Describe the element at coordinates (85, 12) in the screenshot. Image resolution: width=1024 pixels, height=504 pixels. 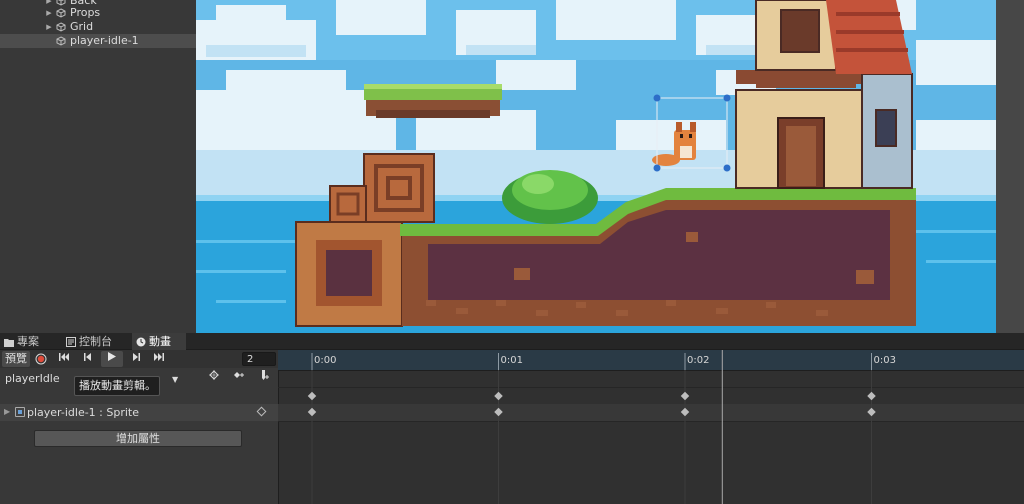
I see `hierarchy-item-label: Props` at that location.